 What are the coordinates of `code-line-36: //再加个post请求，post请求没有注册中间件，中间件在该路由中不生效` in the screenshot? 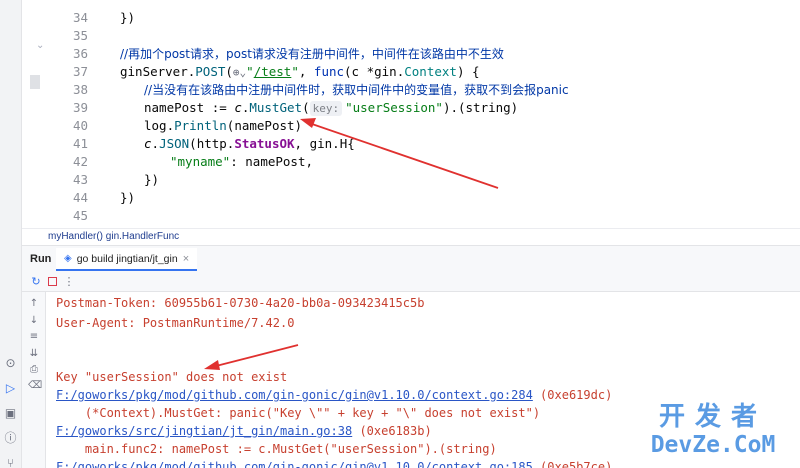 It's located at (312, 54).